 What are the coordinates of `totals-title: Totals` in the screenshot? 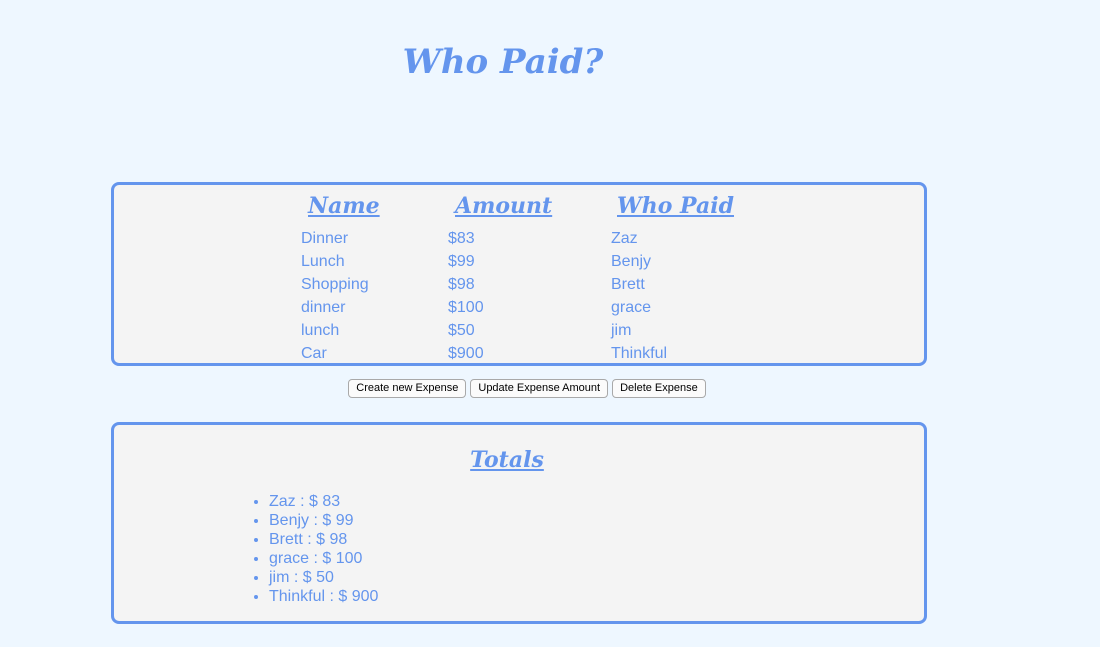 It's located at (507, 460).